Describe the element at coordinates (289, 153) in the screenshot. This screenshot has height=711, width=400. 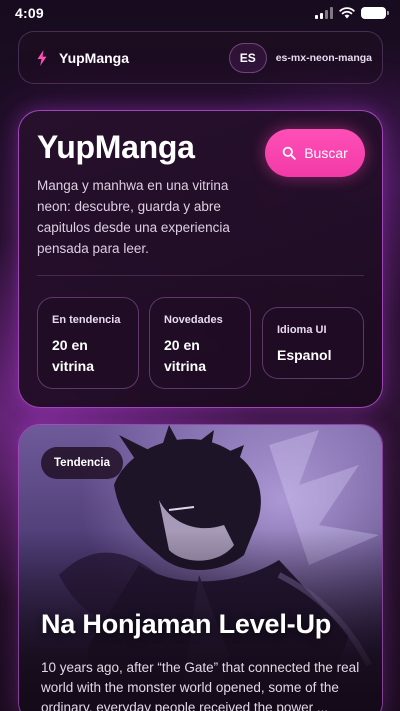
I see `search-icon` at that location.